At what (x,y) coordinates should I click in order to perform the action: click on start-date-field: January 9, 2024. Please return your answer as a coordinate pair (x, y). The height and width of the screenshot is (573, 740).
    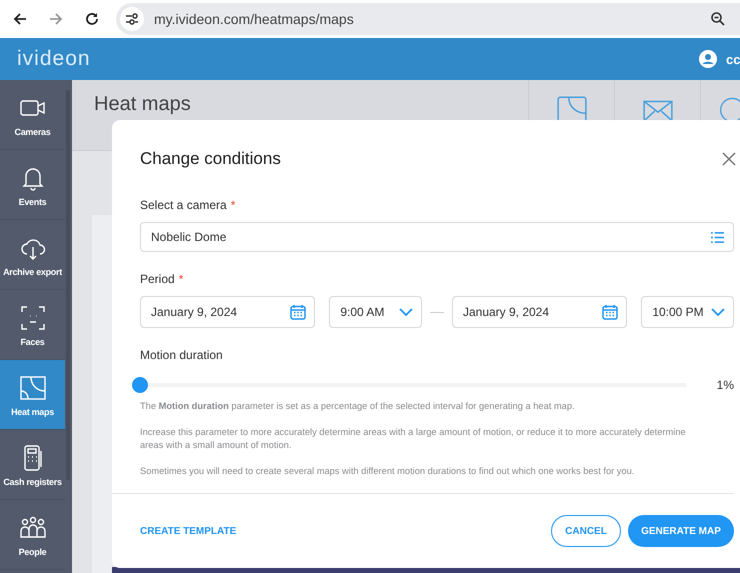
    Looking at the image, I should click on (228, 312).